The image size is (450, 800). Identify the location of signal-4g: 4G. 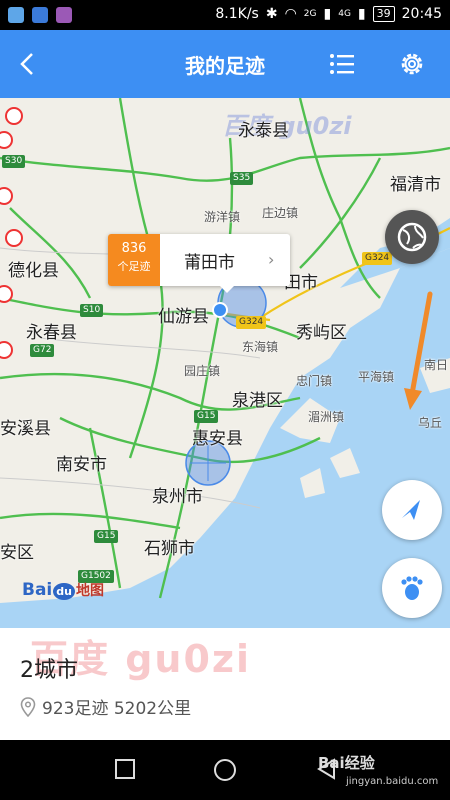
(344, 14).